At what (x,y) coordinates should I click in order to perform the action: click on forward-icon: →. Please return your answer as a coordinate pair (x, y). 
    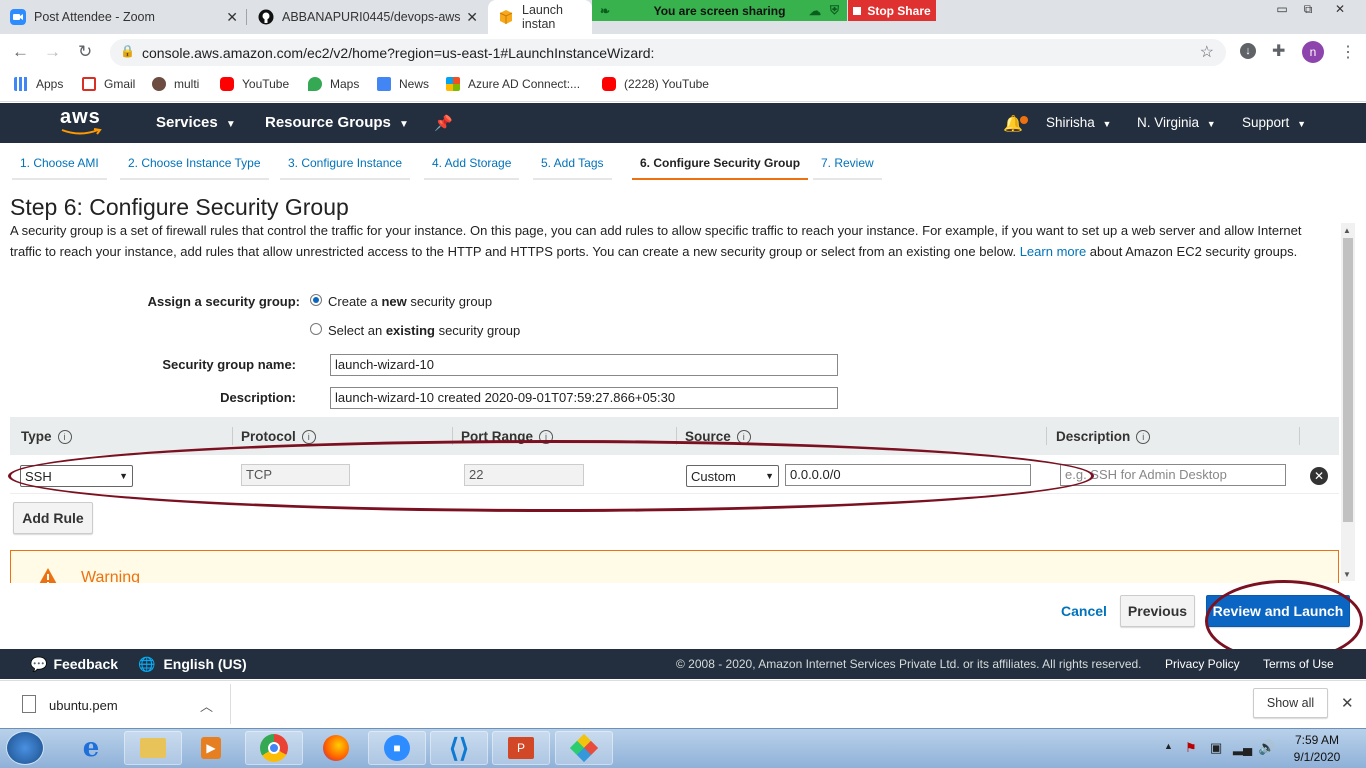
    Looking at the image, I should click on (52, 52).